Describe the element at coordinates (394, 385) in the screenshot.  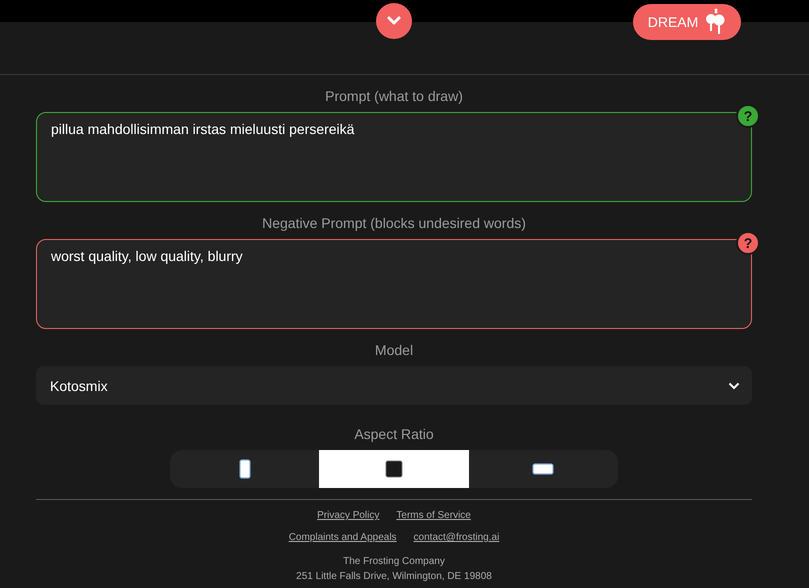
I see `model-select: Kotosmix` at that location.